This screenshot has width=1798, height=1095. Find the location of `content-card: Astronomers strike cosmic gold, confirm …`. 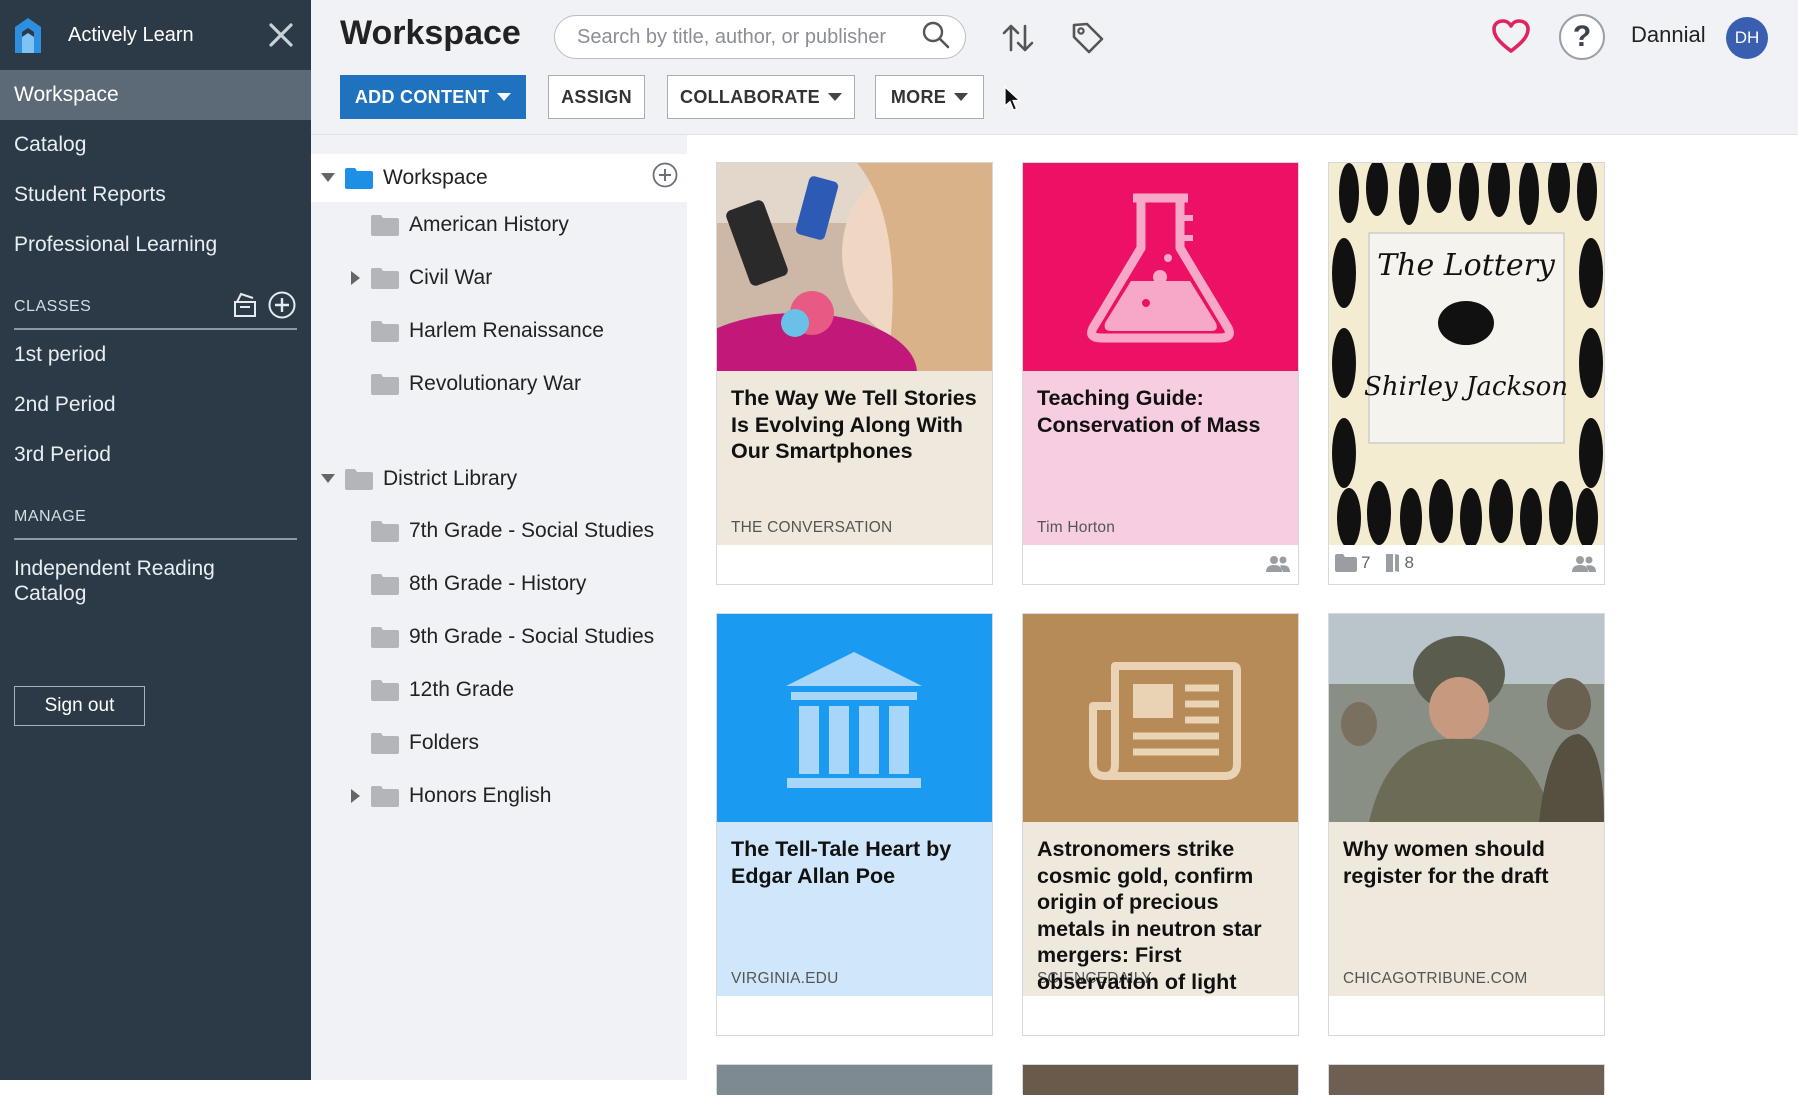

content-card: Astronomers strike cosmic gold, confirm … is located at coordinates (1160, 824).